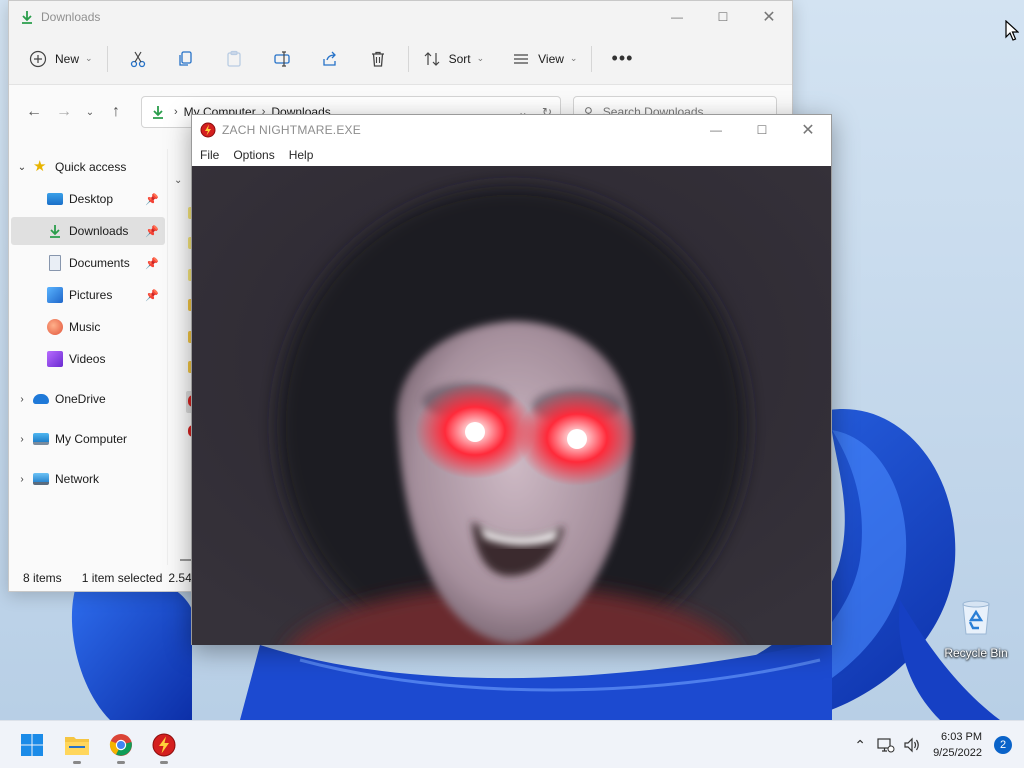 The image size is (1024, 768). I want to click on sidebar-item-documents: Documents 📌, so click(88, 263).